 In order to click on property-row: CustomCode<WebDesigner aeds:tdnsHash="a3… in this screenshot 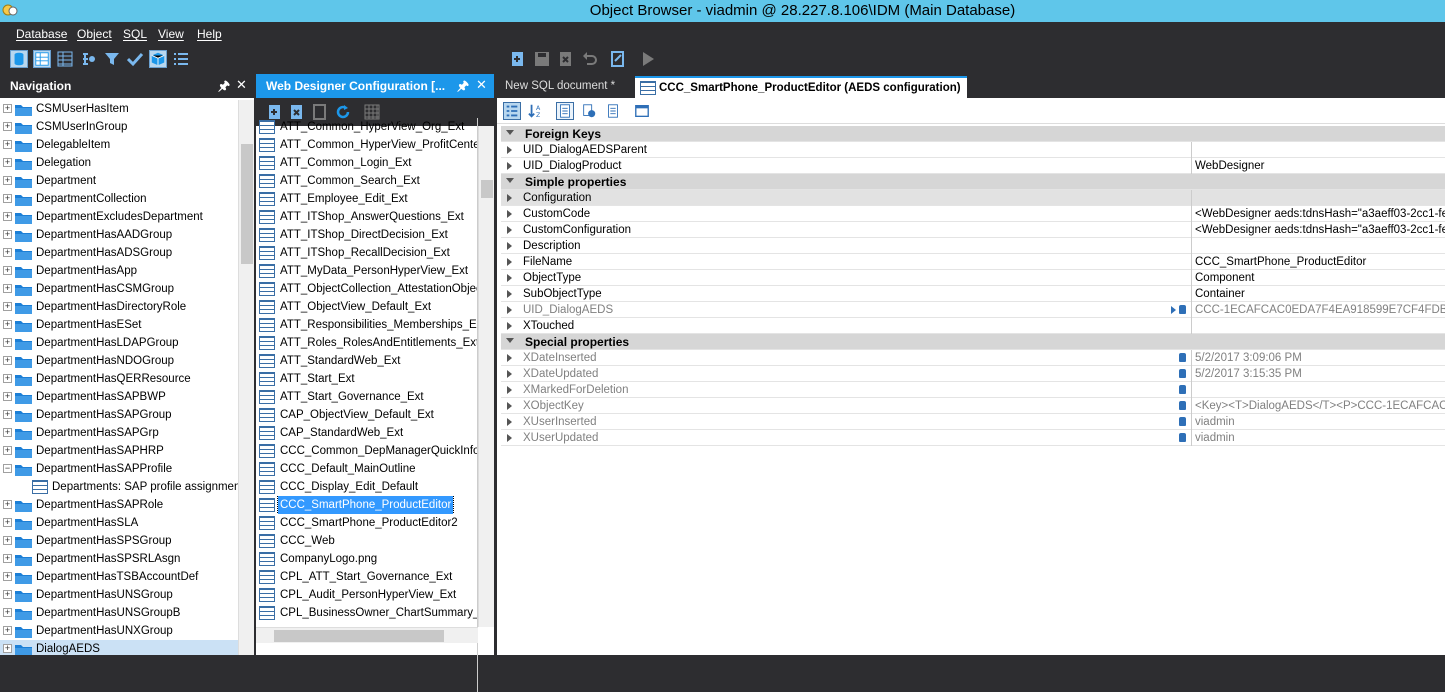, I will do `click(973, 214)`.